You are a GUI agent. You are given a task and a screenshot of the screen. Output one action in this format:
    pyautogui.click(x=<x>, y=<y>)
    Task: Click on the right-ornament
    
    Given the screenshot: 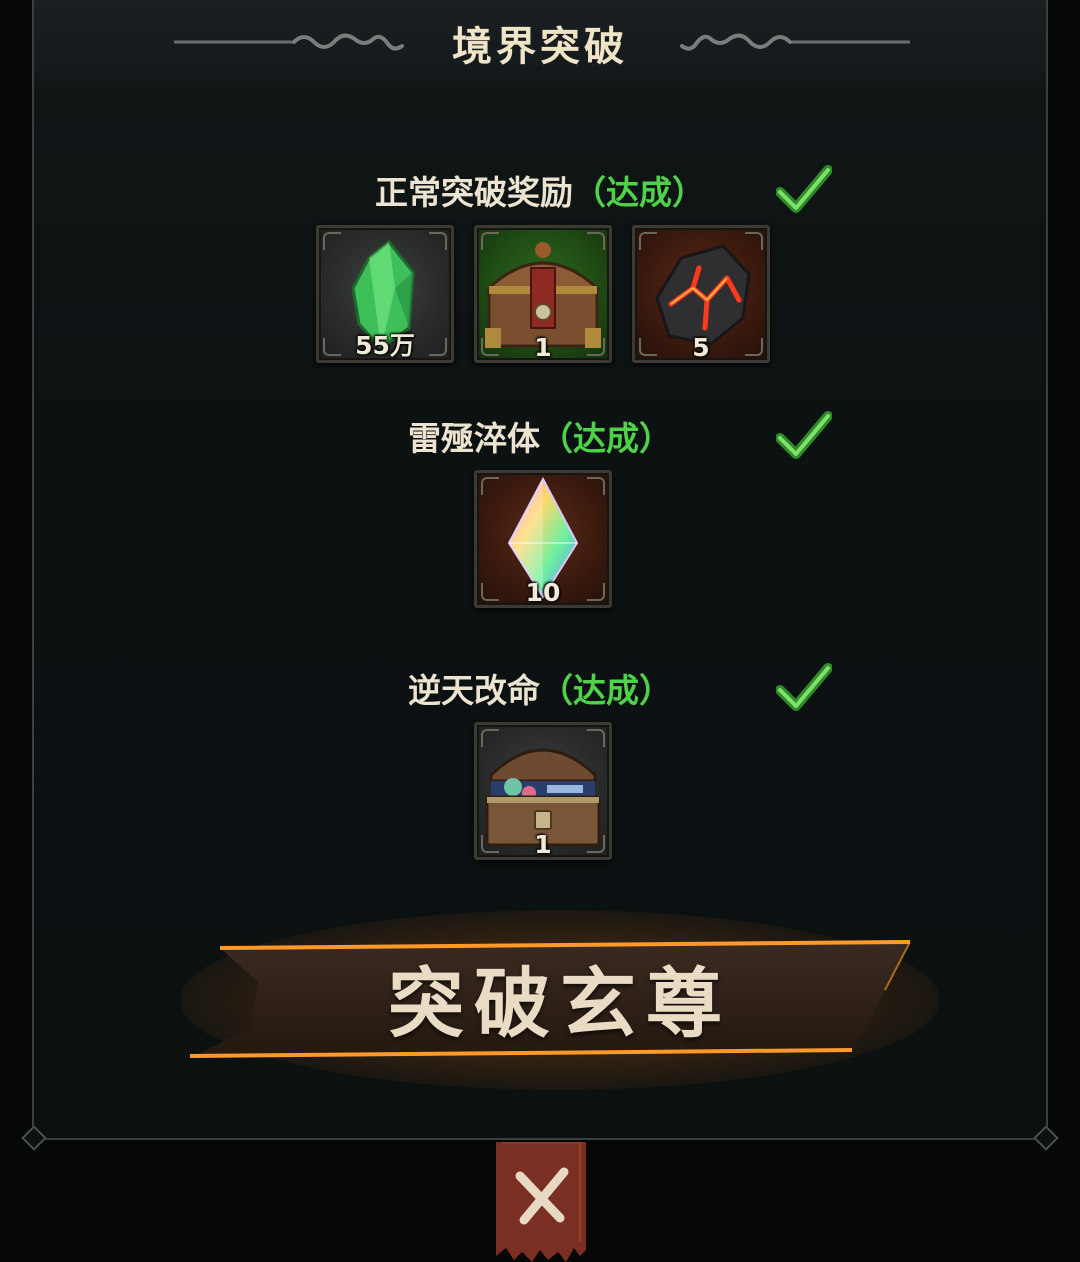 What is the action you would take?
    pyautogui.click(x=795, y=42)
    